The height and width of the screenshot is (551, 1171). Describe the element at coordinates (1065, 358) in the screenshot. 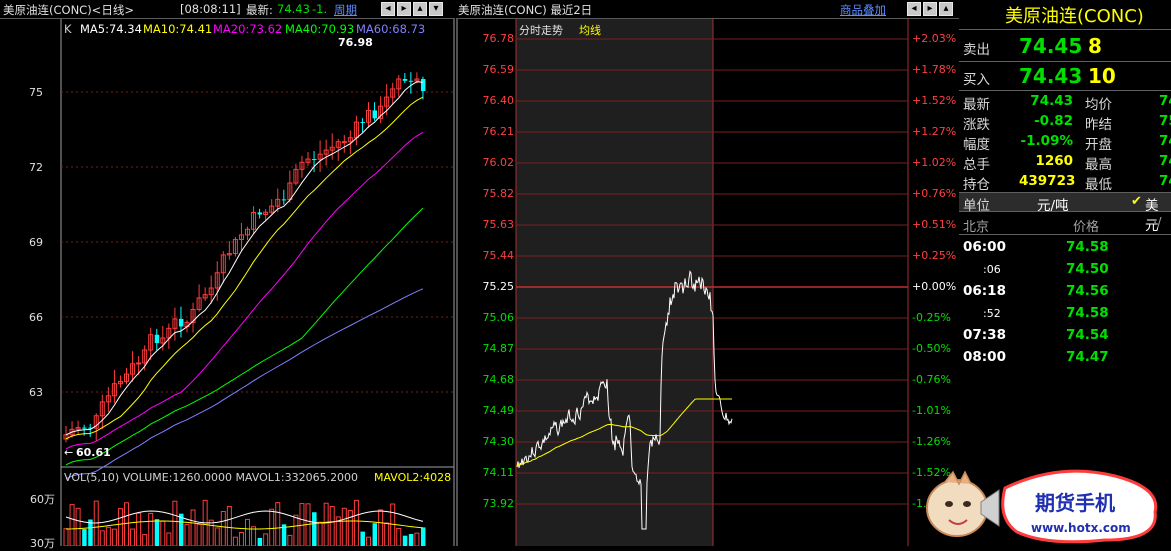

I see `tick-row: 08:00 74.47` at that location.